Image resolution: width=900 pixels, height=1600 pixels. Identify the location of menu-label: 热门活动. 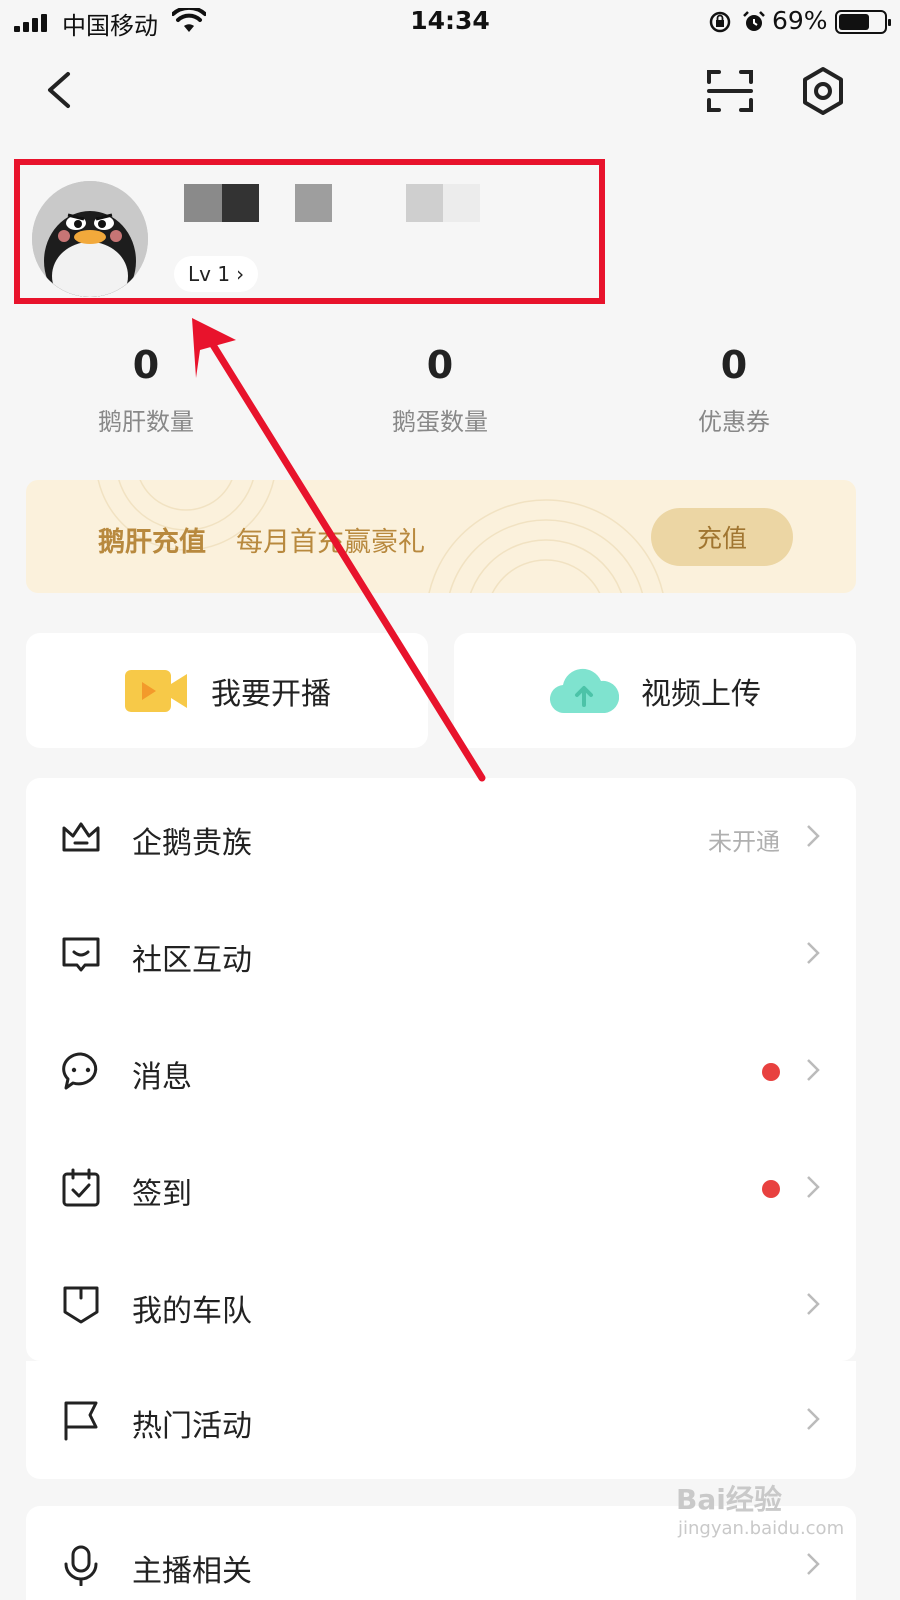
(192, 1426).